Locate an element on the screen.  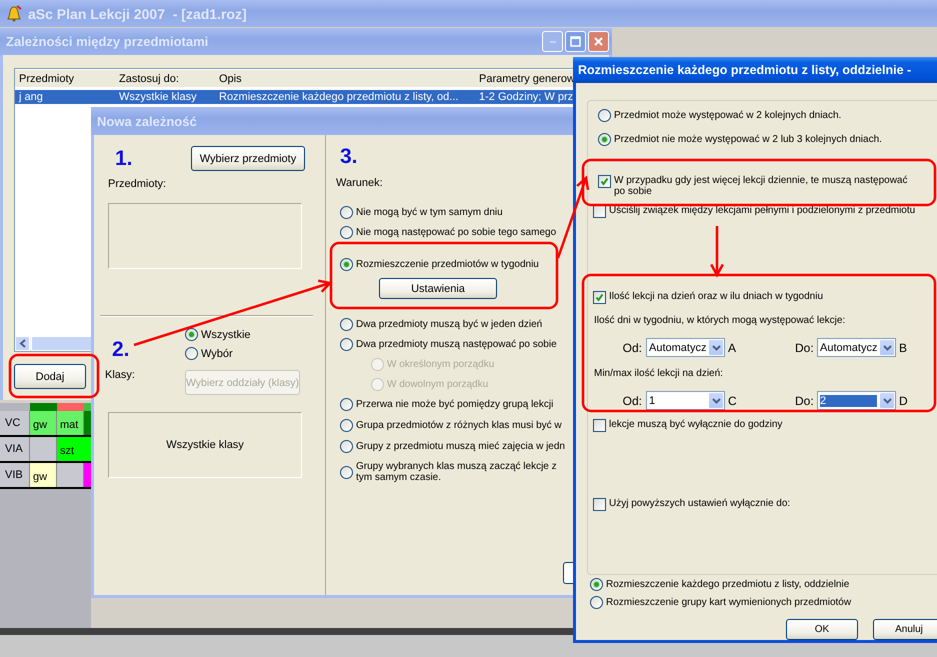
class-label: VIA is located at coordinates (15, 449).